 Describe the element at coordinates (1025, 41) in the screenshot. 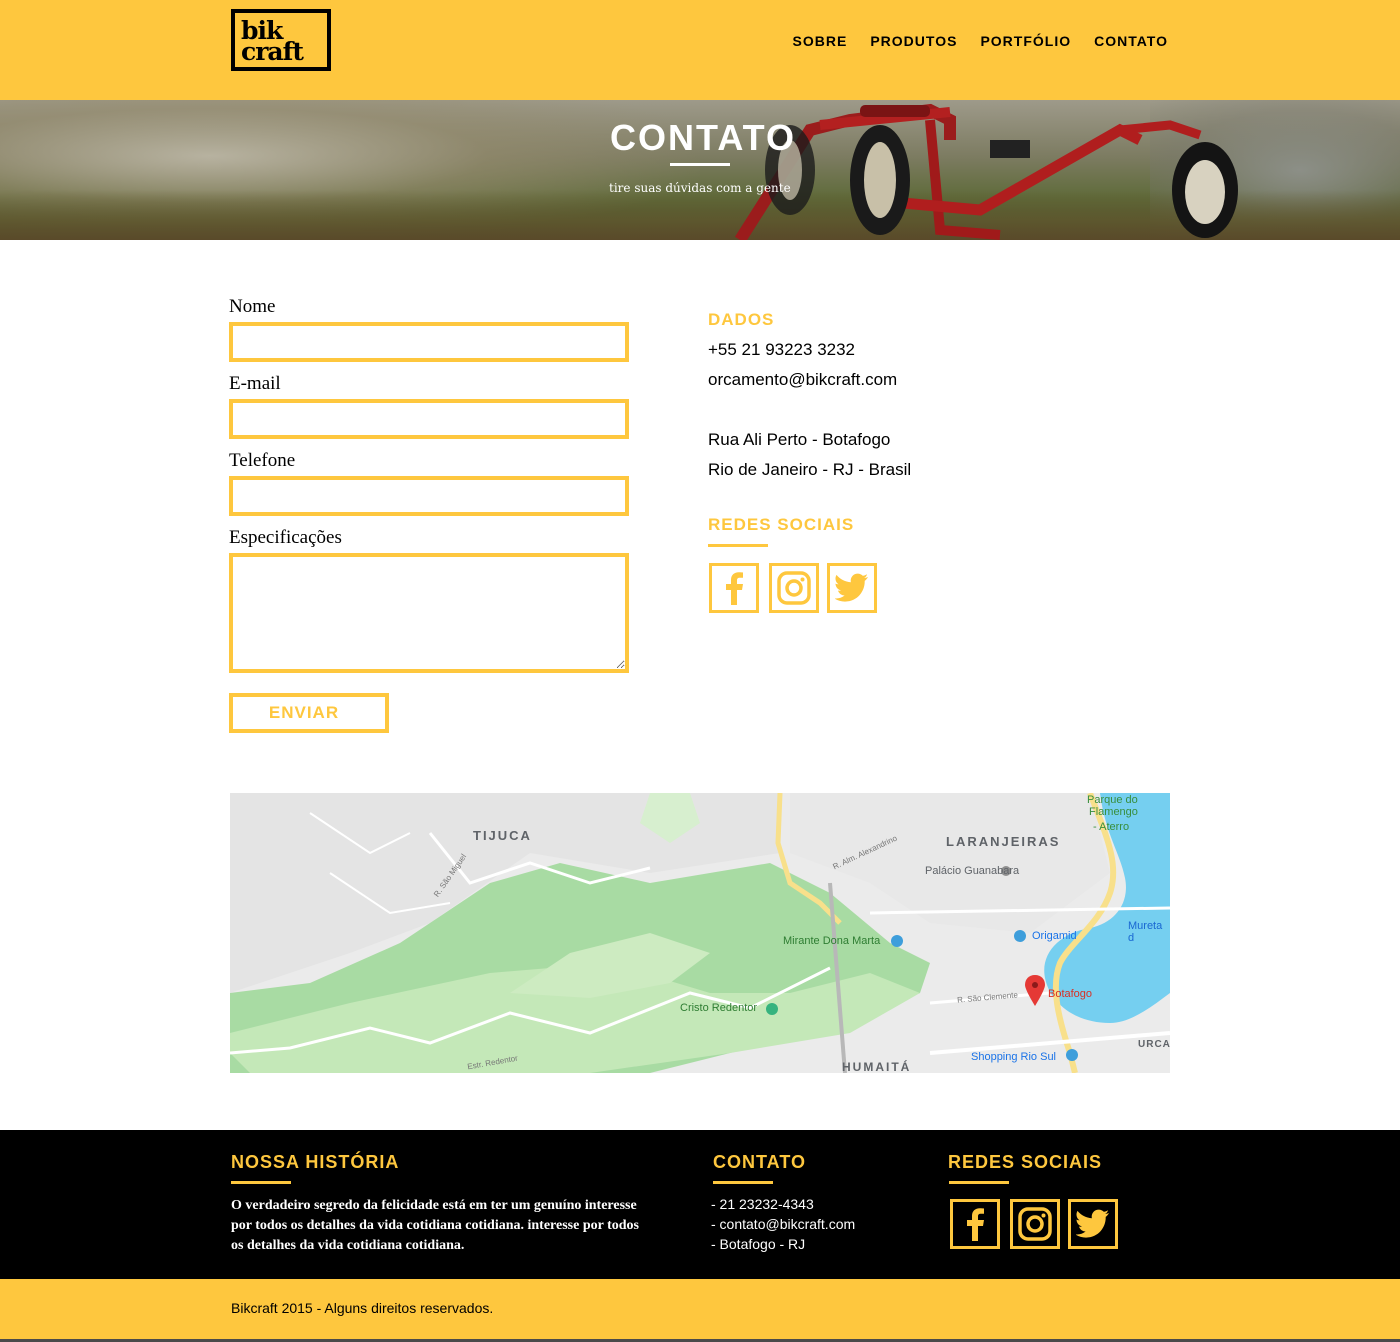

I see `nav-item-portfolio: PORTFÓLIO` at that location.